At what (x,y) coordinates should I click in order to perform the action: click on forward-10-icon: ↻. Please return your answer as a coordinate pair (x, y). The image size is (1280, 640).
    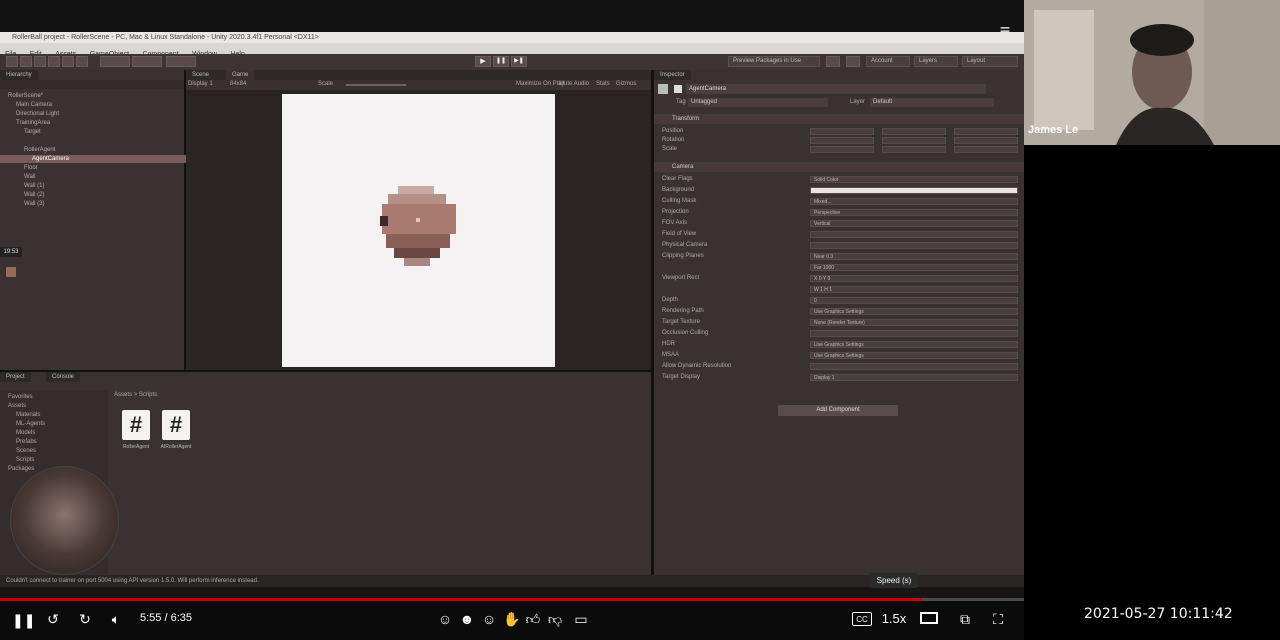
    Looking at the image, I should click on (85, 619).